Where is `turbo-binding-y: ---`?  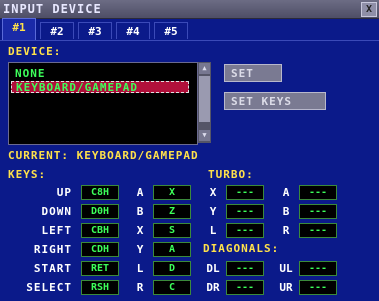
turbo-binding-y: --- is located at coordinates (245, 211).